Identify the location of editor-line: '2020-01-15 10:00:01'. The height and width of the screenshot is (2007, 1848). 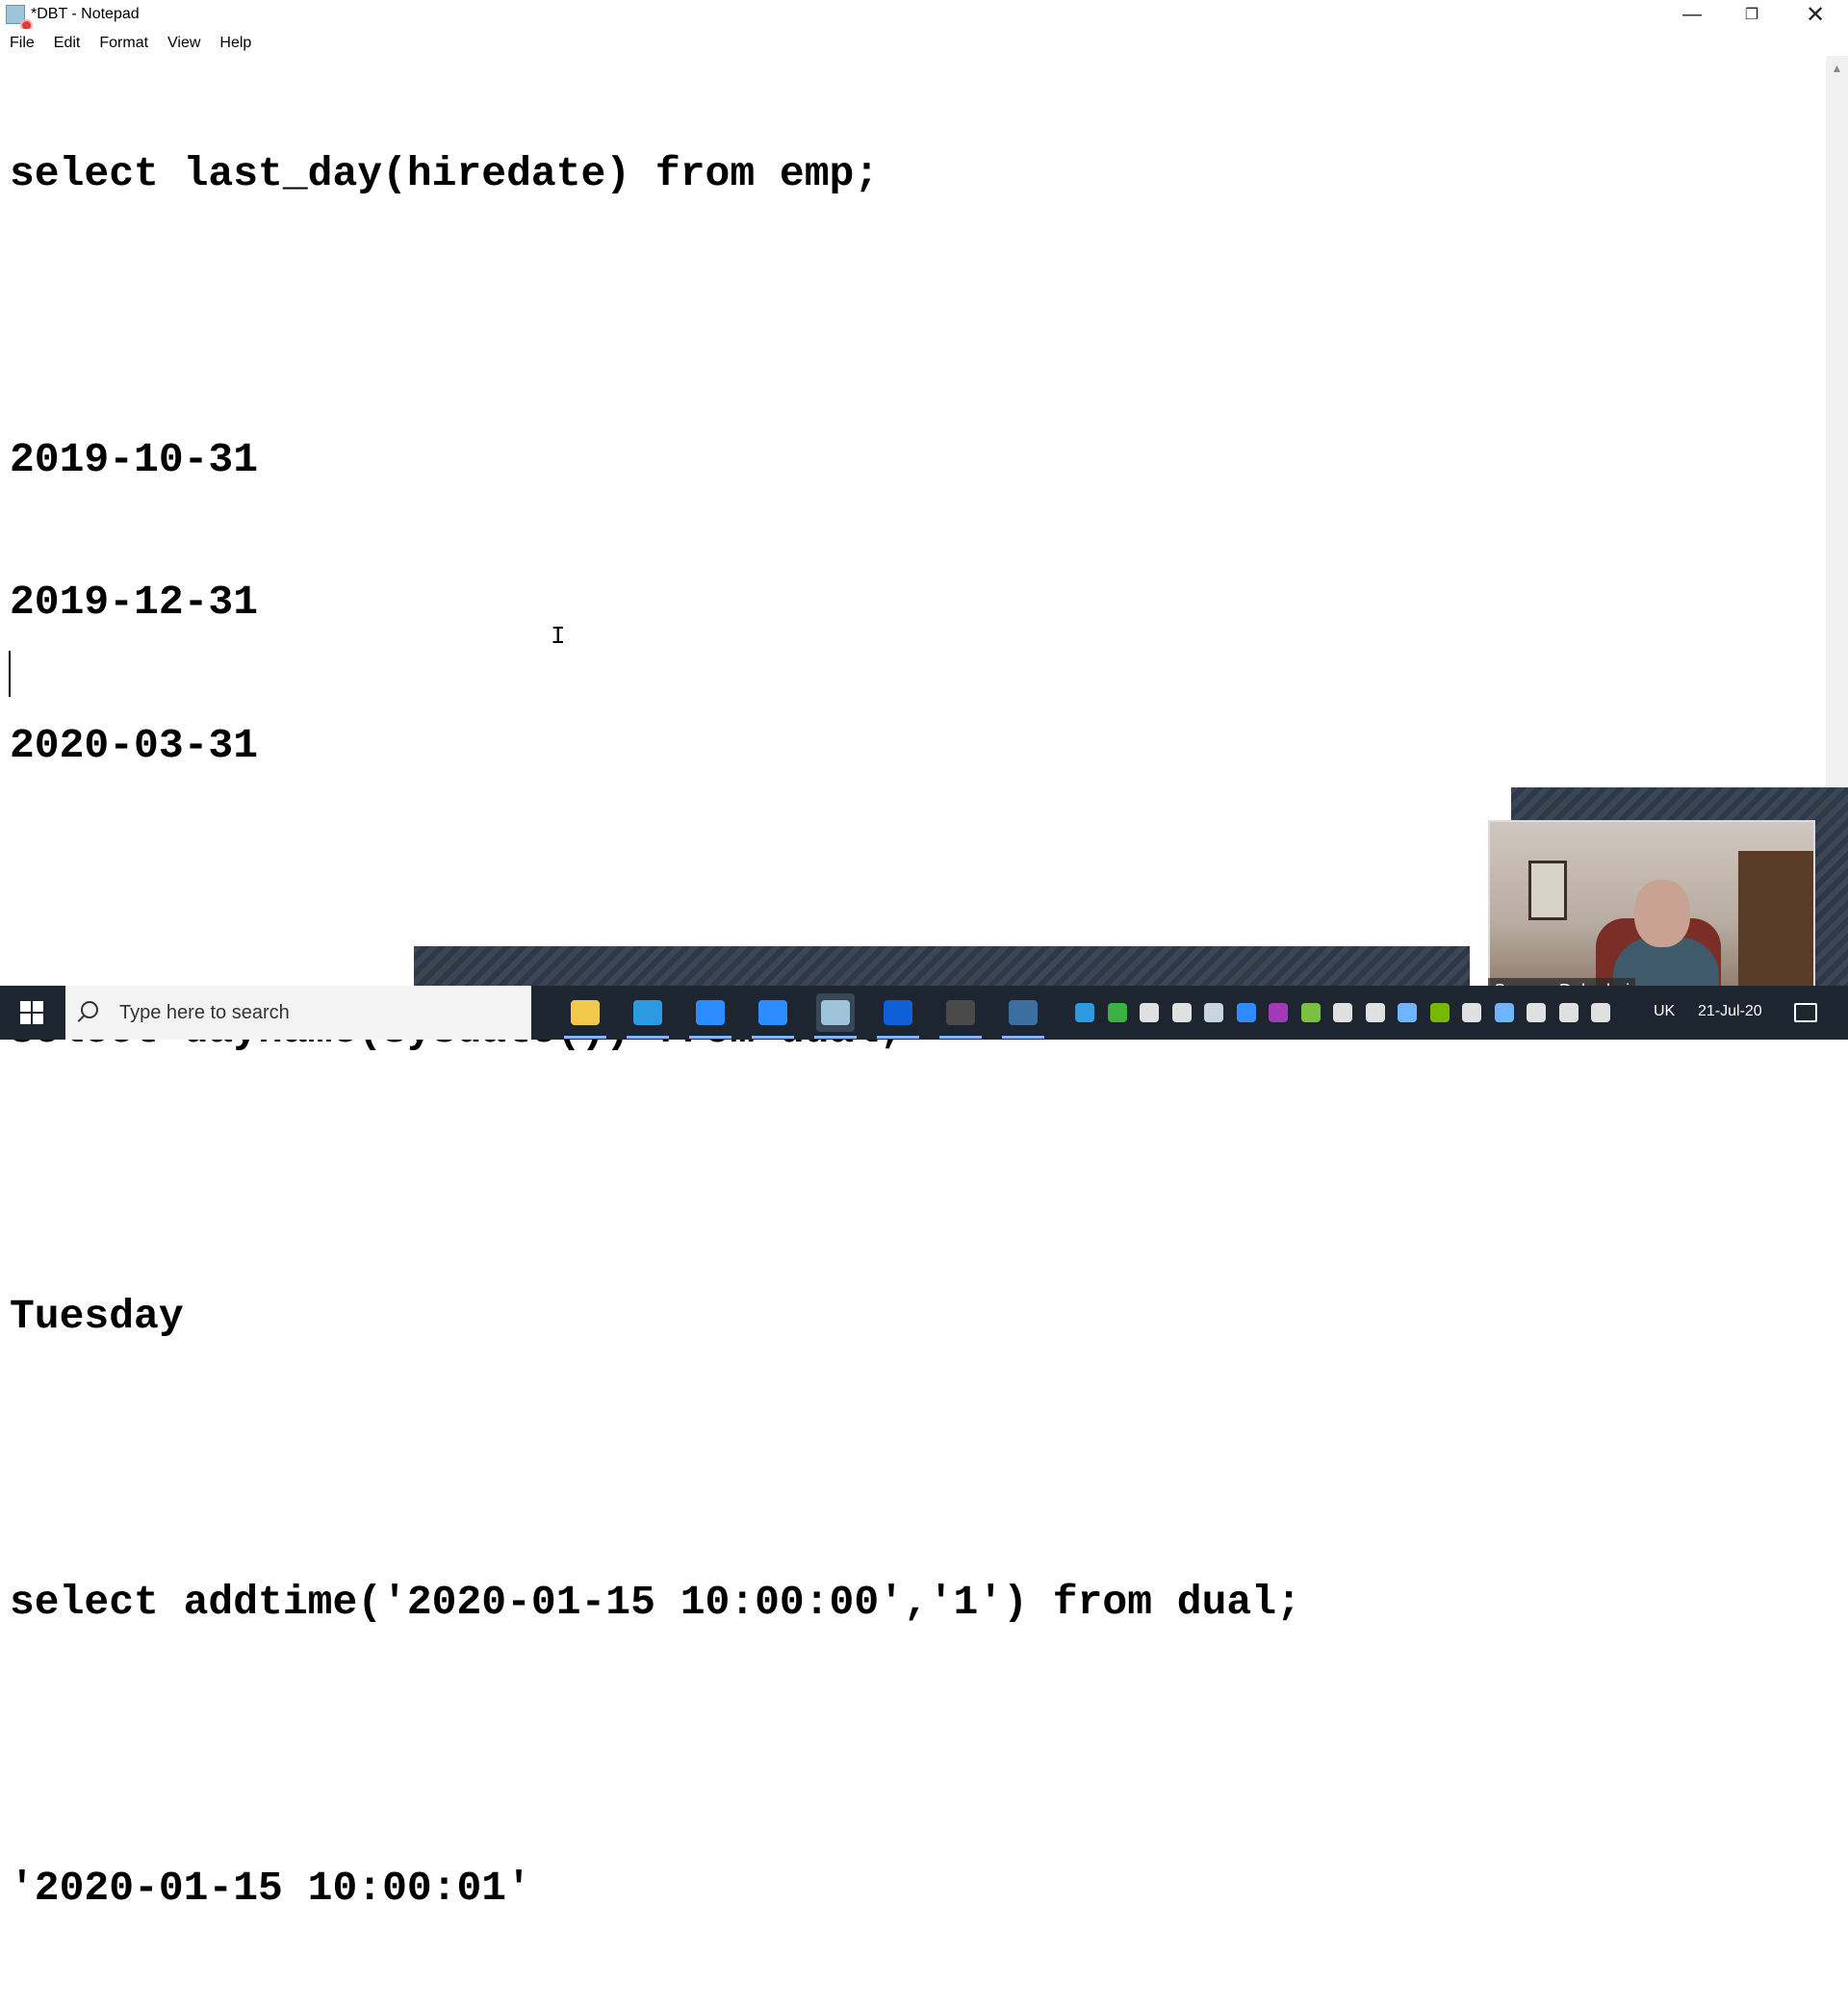
(270, 1888).